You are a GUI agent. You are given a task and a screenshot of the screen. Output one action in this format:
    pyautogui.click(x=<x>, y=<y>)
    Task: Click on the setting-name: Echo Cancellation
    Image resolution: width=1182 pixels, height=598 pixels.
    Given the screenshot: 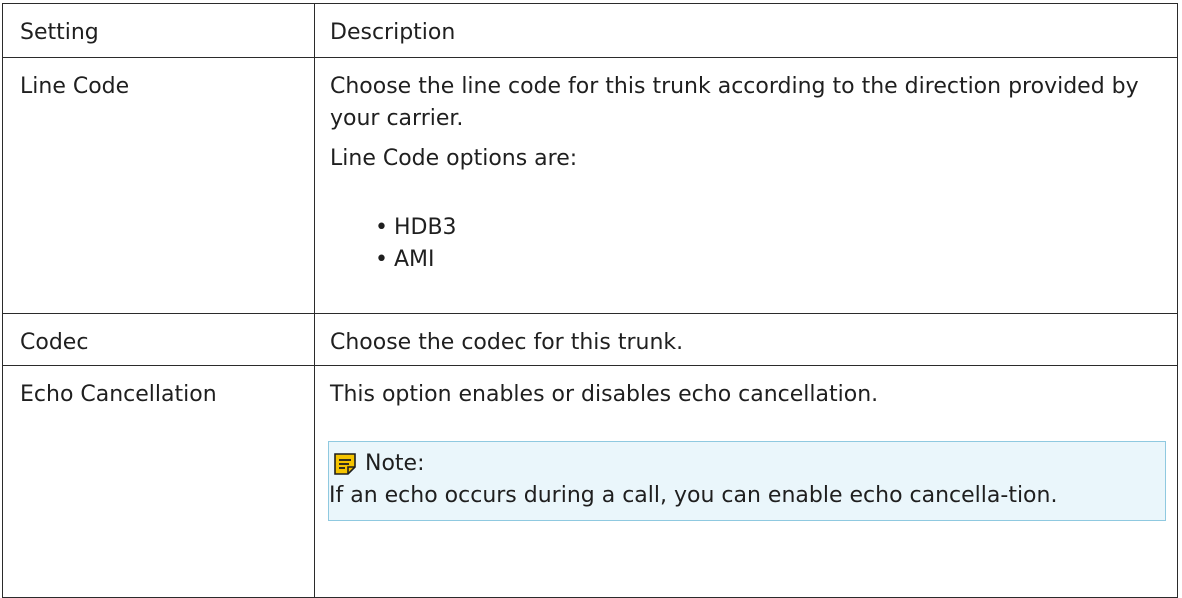 What is the action you would take?
    pyautogui.click(x=118, y=394)
    